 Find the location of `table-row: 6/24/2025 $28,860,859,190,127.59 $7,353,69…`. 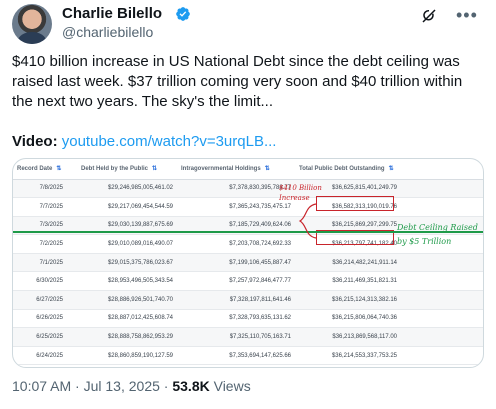

table-row: 6/24/2025 $28,860,859,190,127.59 $7,353,69… is located at coordinates (248, 356).